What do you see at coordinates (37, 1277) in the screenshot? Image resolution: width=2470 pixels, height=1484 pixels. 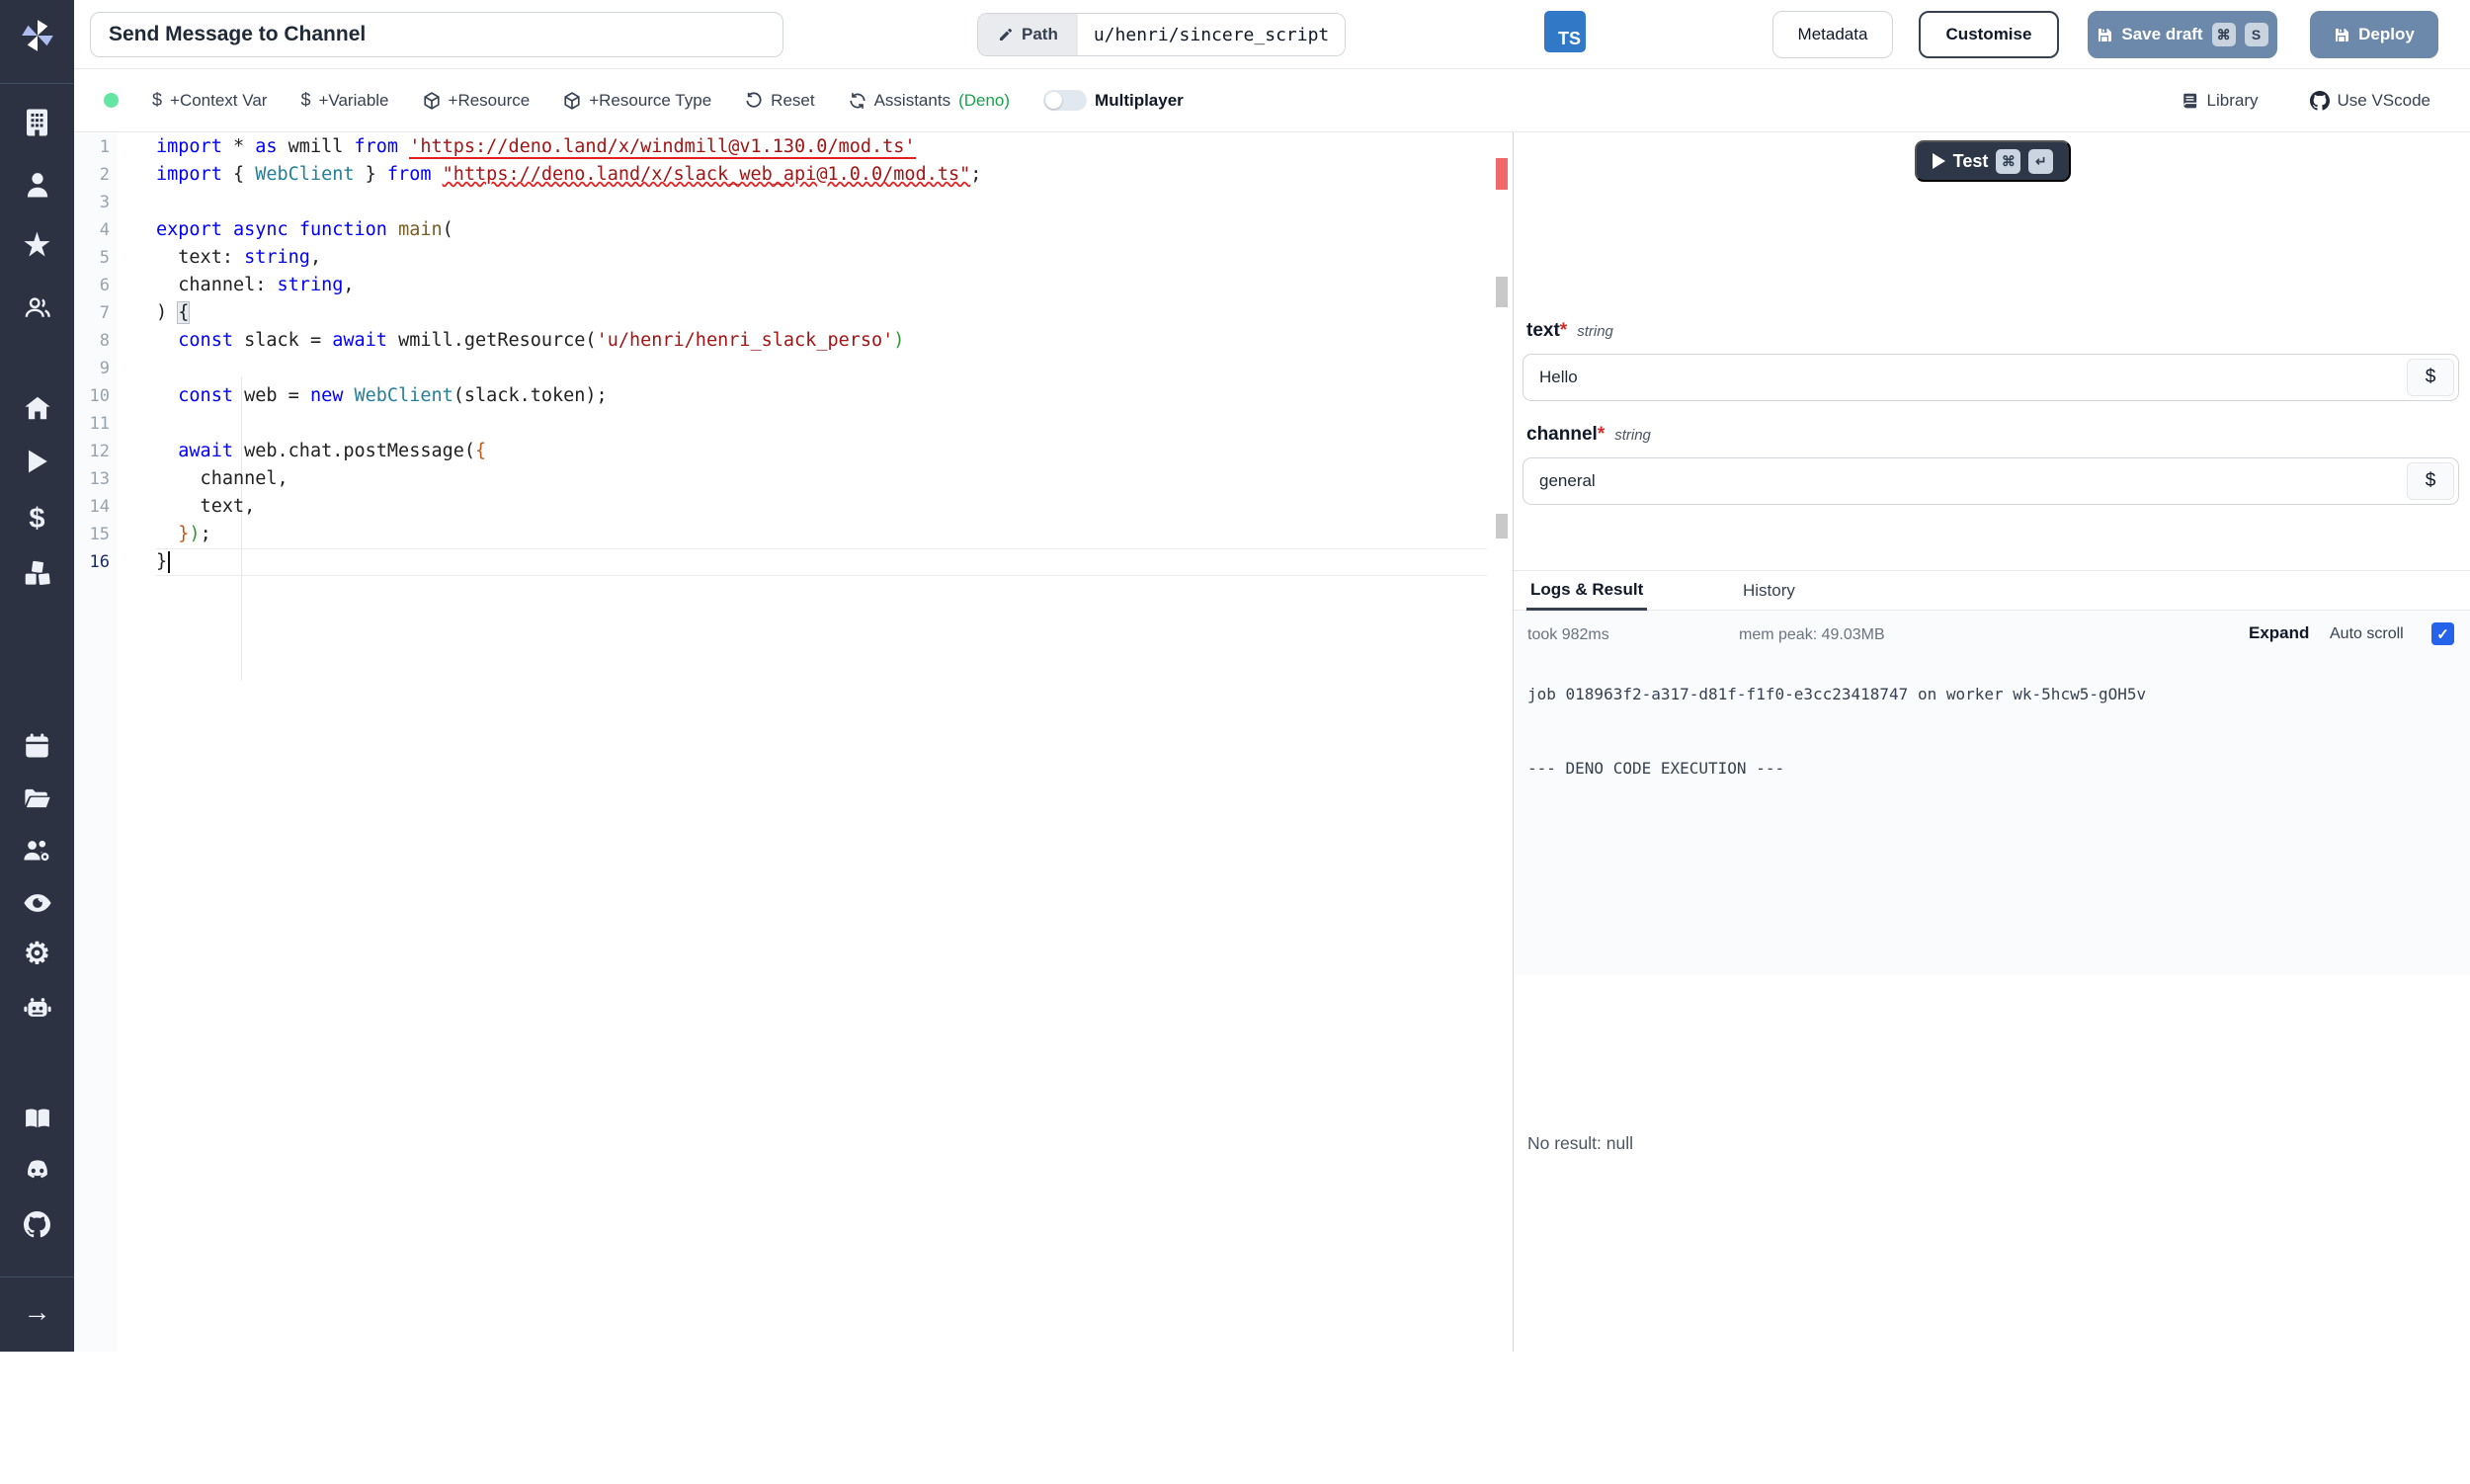 I see `sidebar-divider` at bounding box center [37, 1277].